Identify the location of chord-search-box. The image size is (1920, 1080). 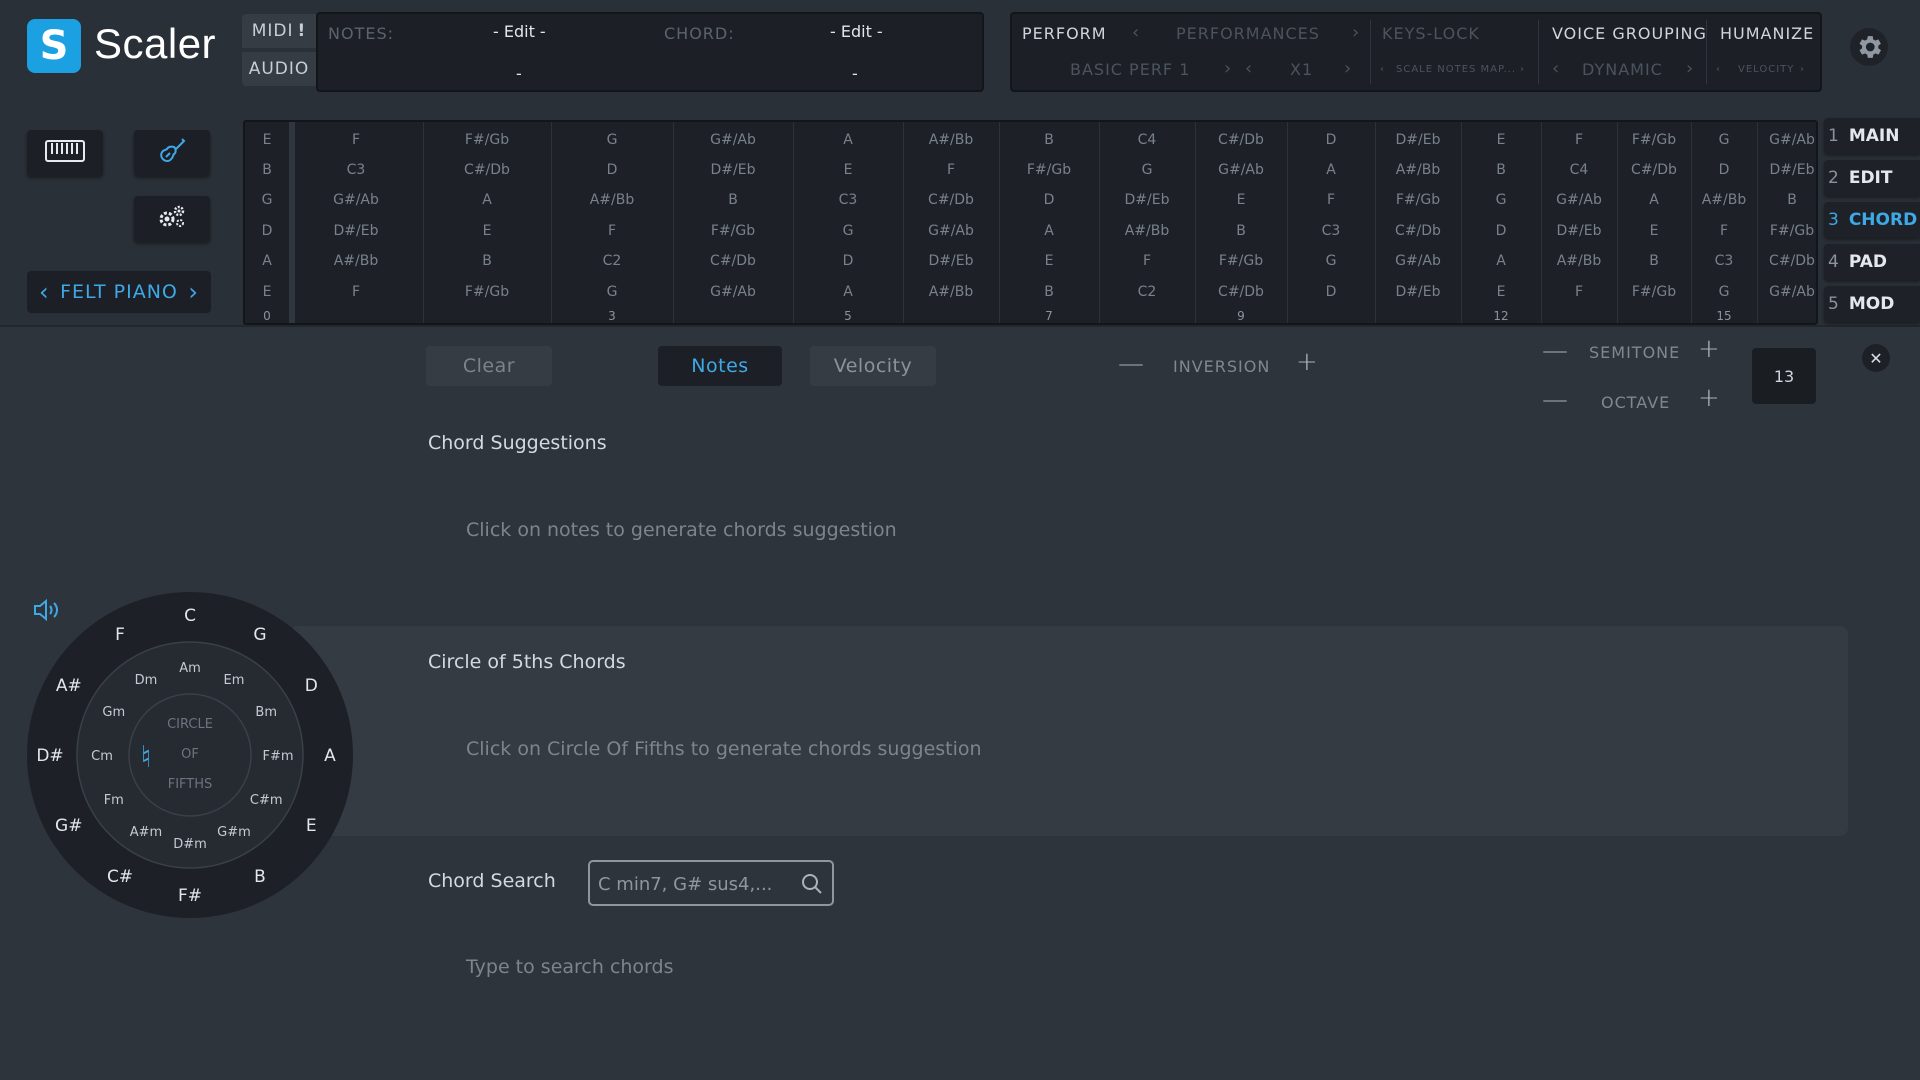
(711, 883).